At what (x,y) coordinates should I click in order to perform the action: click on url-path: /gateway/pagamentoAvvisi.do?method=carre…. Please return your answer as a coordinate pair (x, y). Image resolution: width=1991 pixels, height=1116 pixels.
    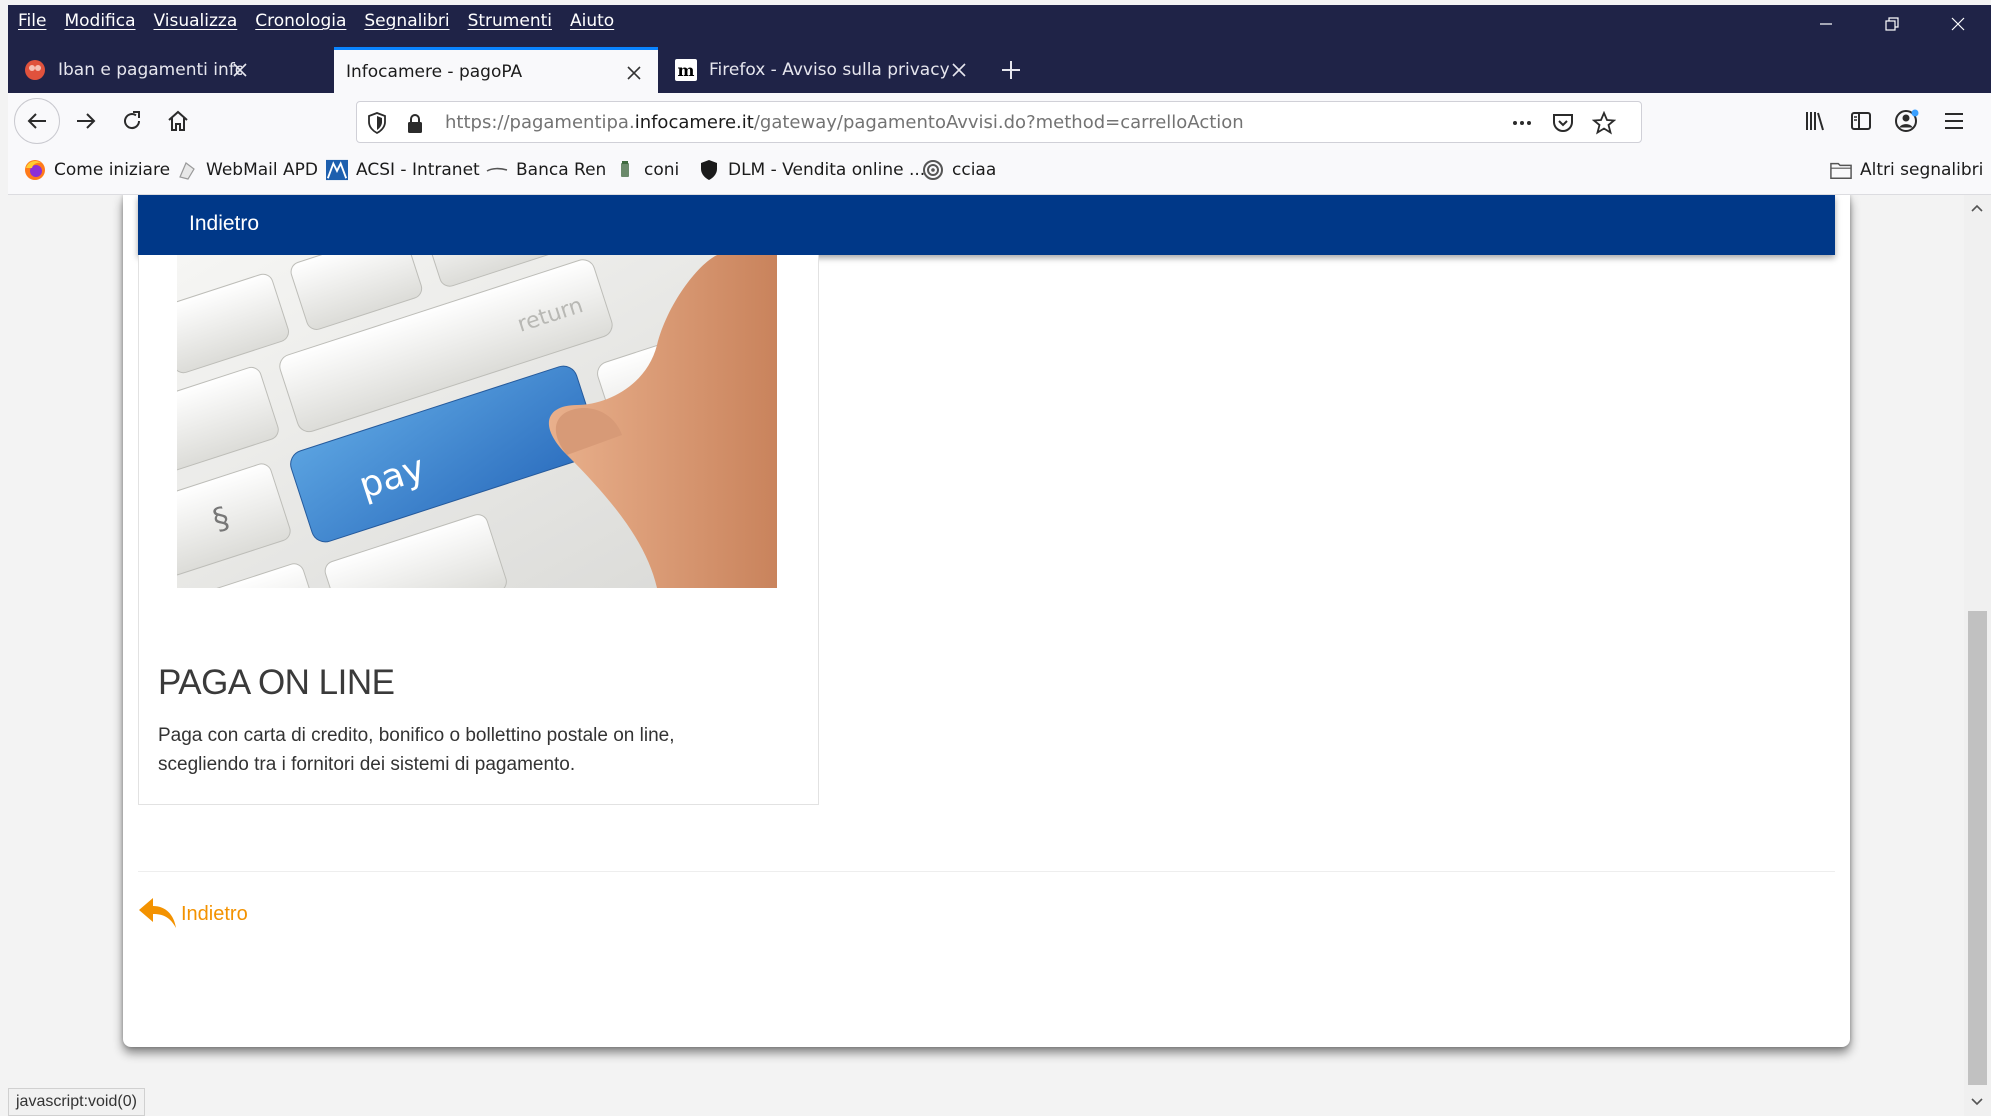
    Looking at the image, I should click on (998, 122).